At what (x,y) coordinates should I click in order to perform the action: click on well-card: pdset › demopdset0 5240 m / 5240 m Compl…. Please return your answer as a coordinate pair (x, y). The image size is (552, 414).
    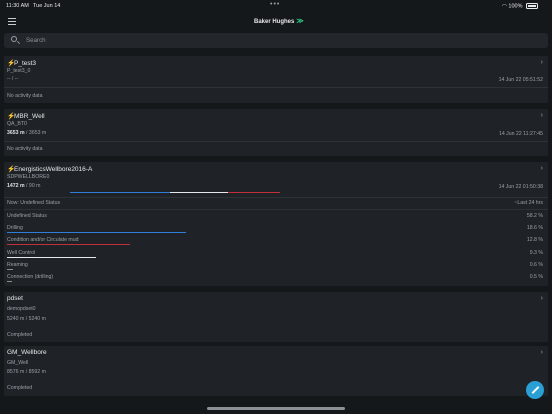
    Looking at the image, I should click on (276, 317).